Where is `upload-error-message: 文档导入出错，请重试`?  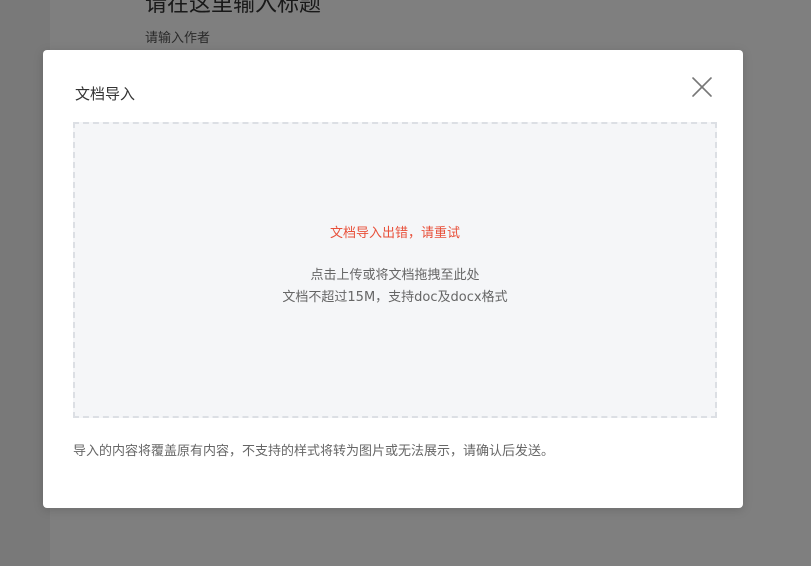
upload-error-message: 文档导入出错，请重试 is located at coordinates (394, 233).